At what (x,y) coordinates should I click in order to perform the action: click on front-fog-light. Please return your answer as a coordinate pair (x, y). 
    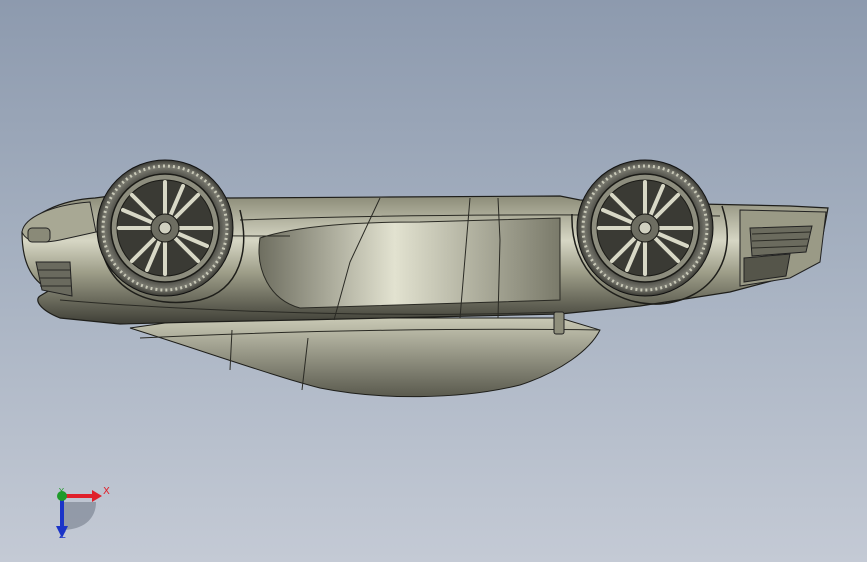
    Looking at the image, I should click on (39, 235).